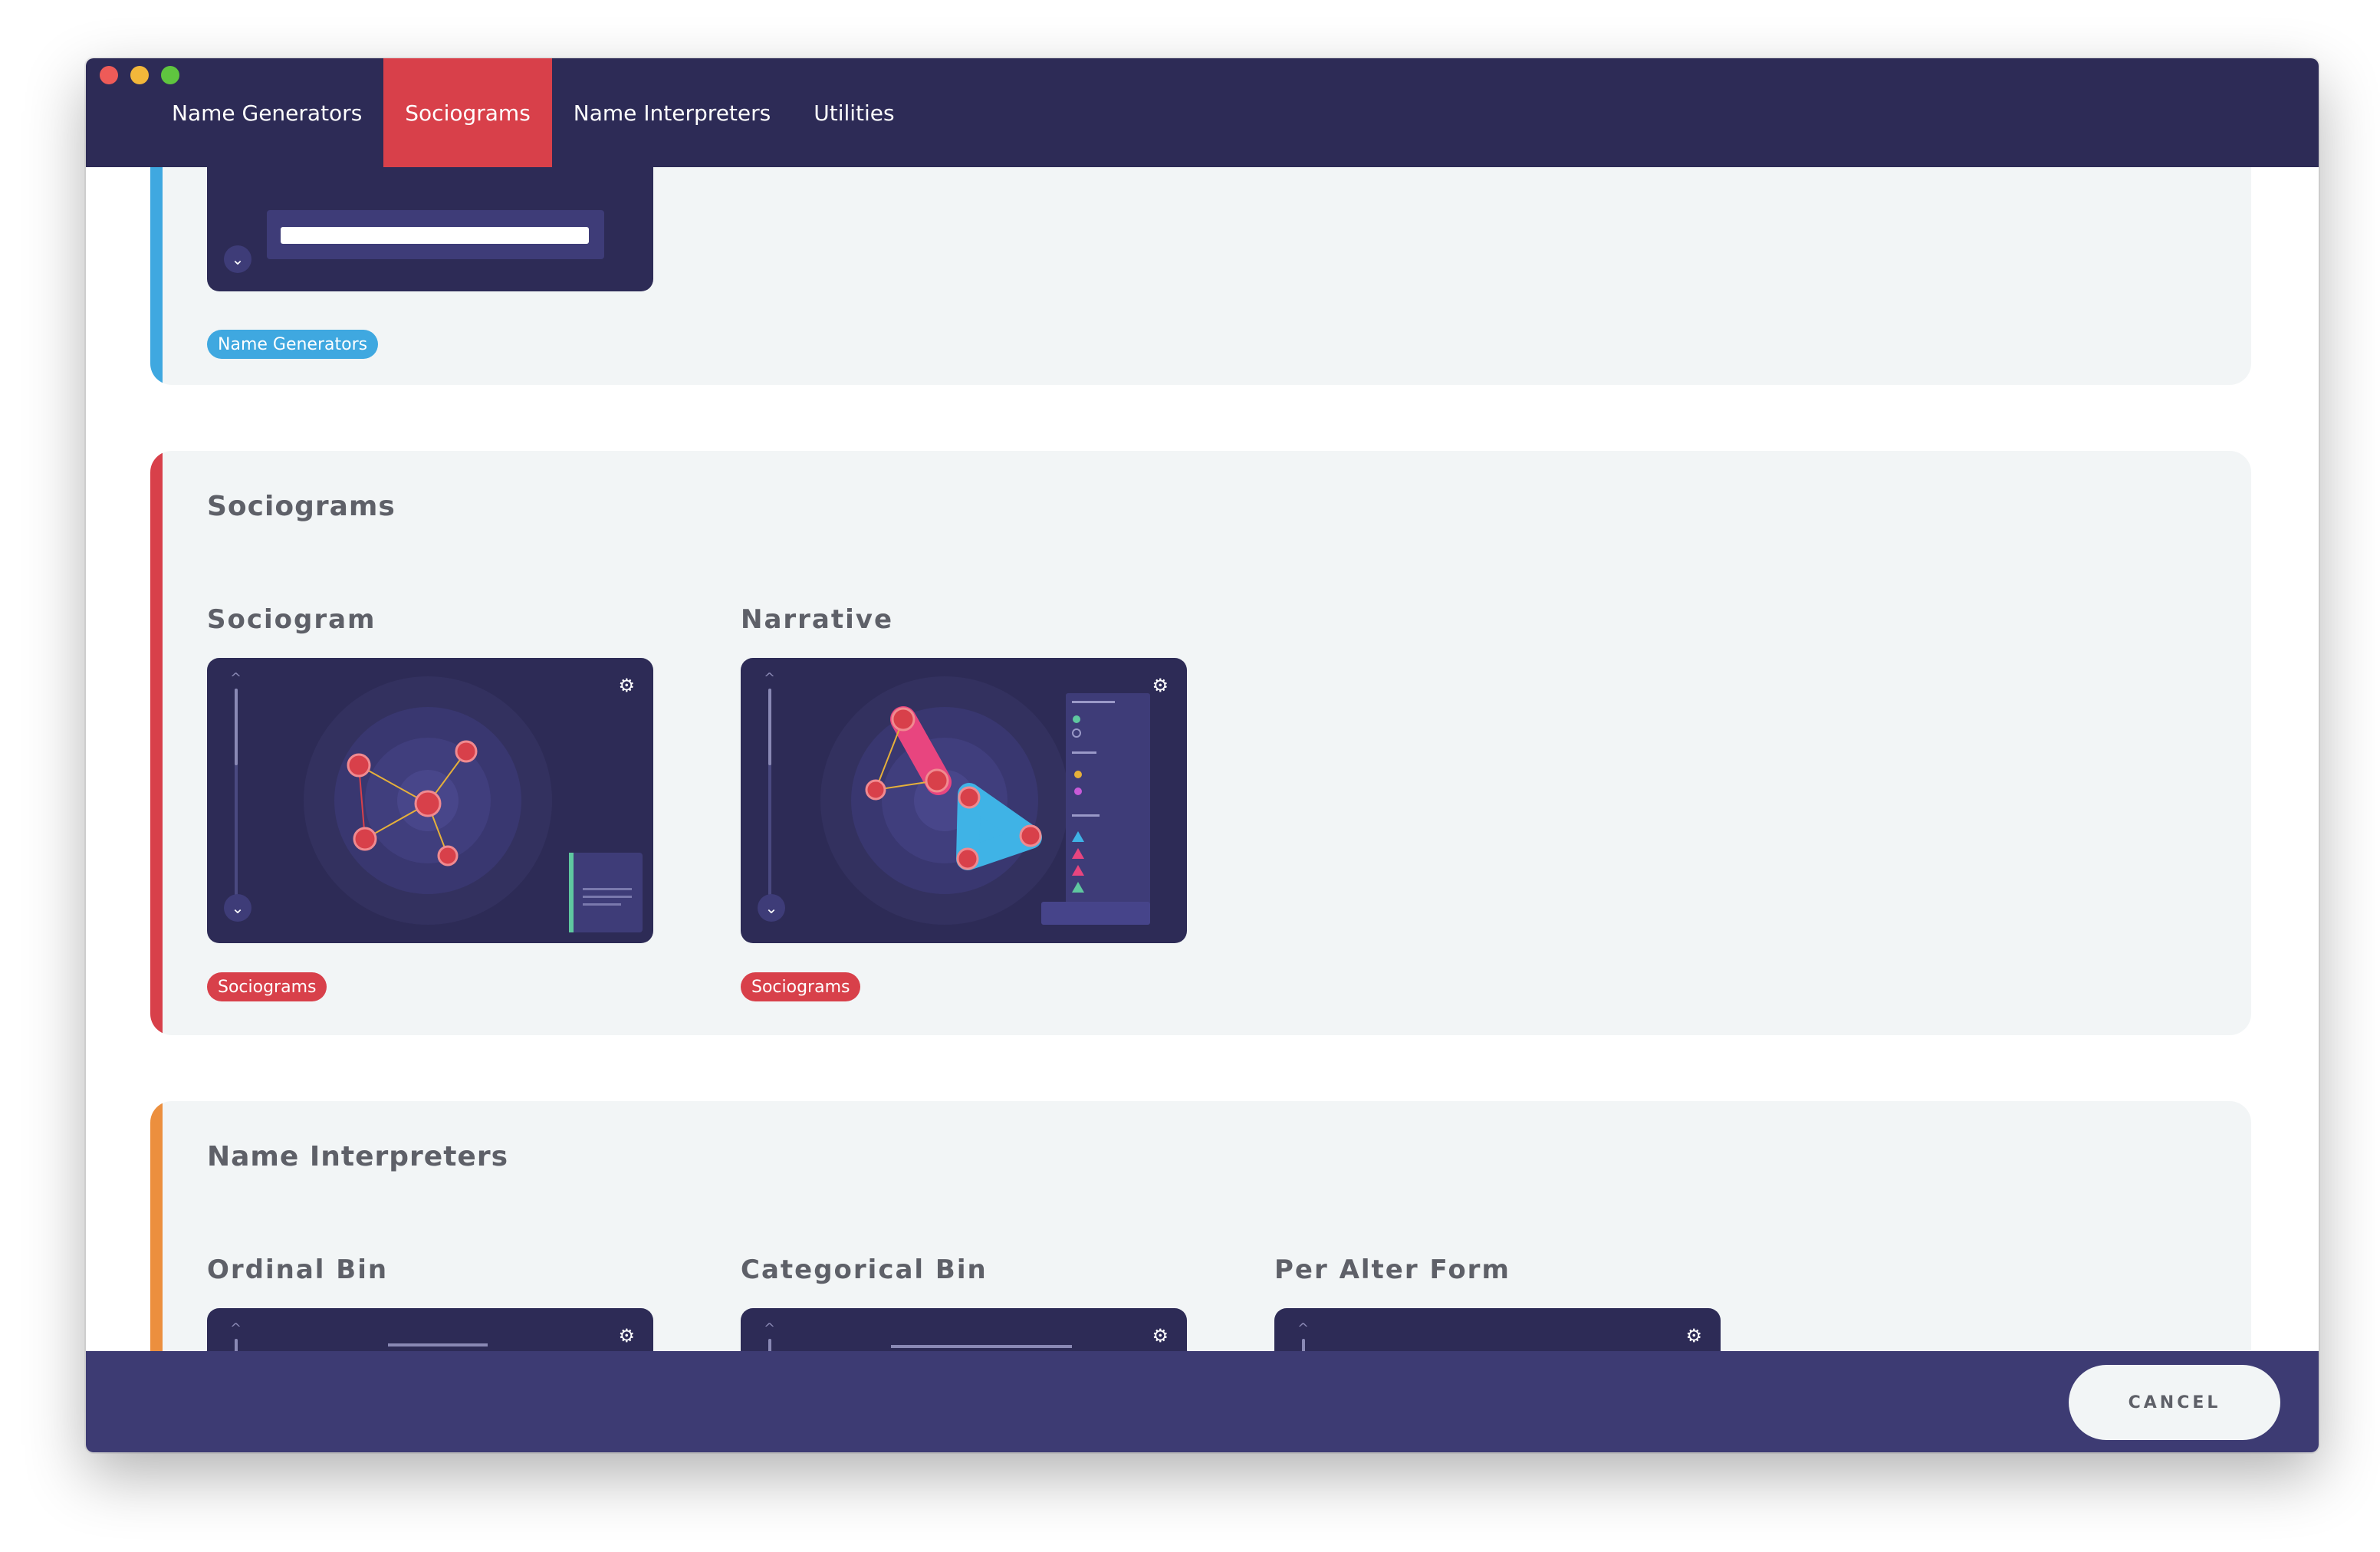 This screenshot has width=2380, height=1552. I want to click on preview-input-panel, so click(435, 235).